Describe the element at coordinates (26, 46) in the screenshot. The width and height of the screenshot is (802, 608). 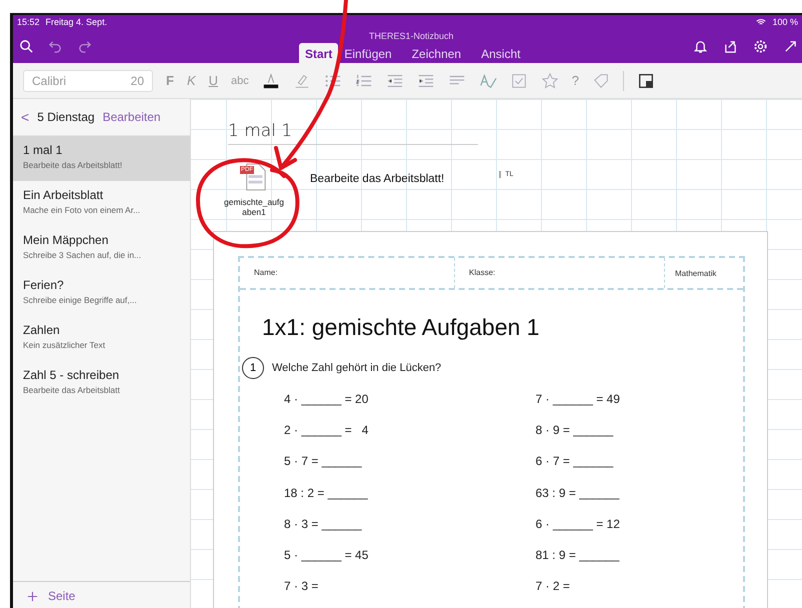
I see `search-icon` at that location.